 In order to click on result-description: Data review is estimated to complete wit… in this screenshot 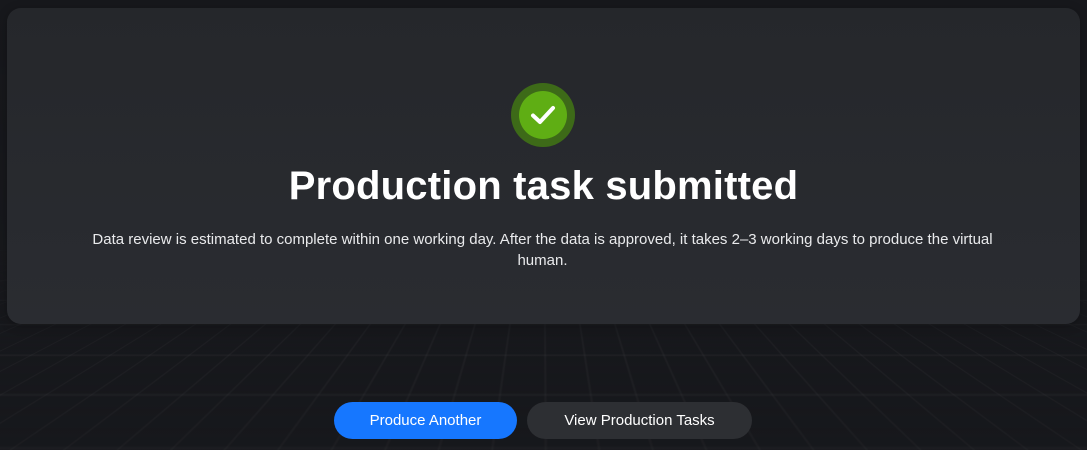, I will do `click(542, 250)`.